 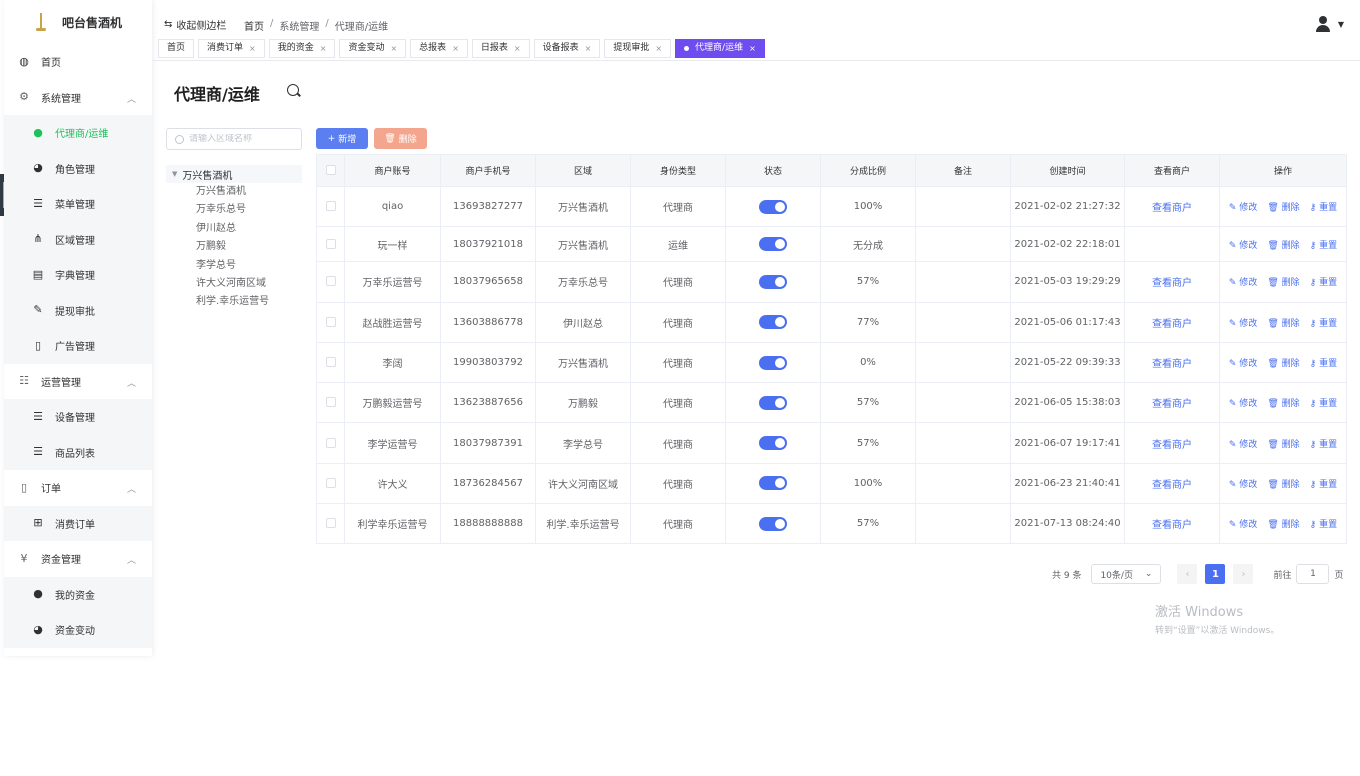 What do you see at coordinates (239, 139) in the screenshot?
I see `area-search-input` at bounding box center [239, 139].